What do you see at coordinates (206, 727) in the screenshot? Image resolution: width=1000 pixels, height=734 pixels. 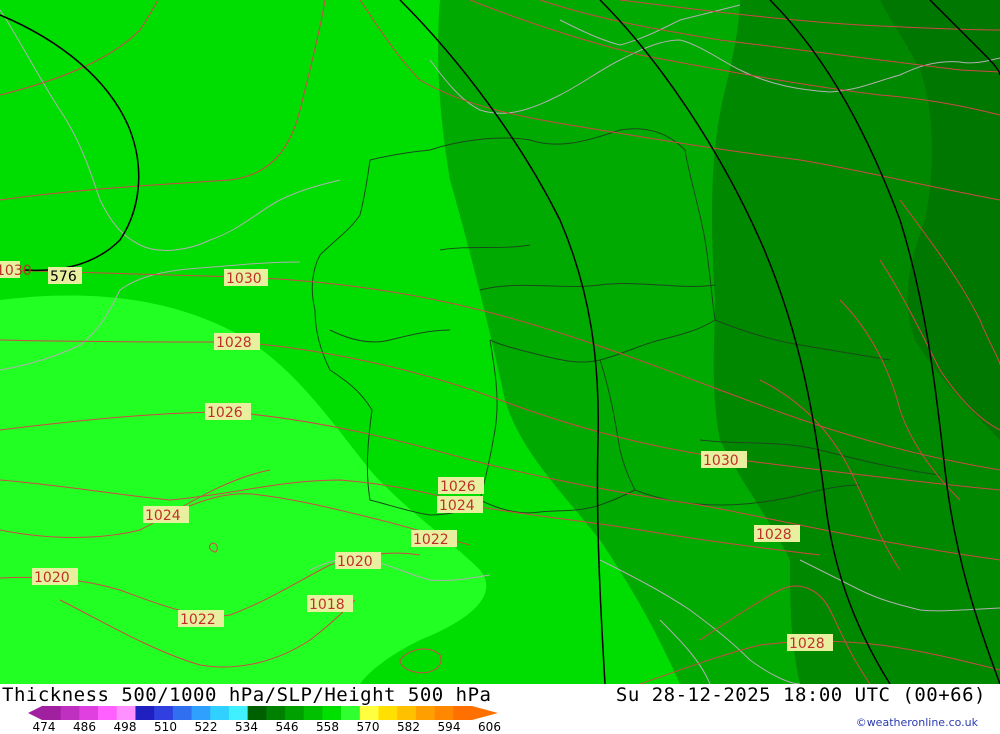 I see `scale-tick-label: 522` at bounding box center [206, 727].